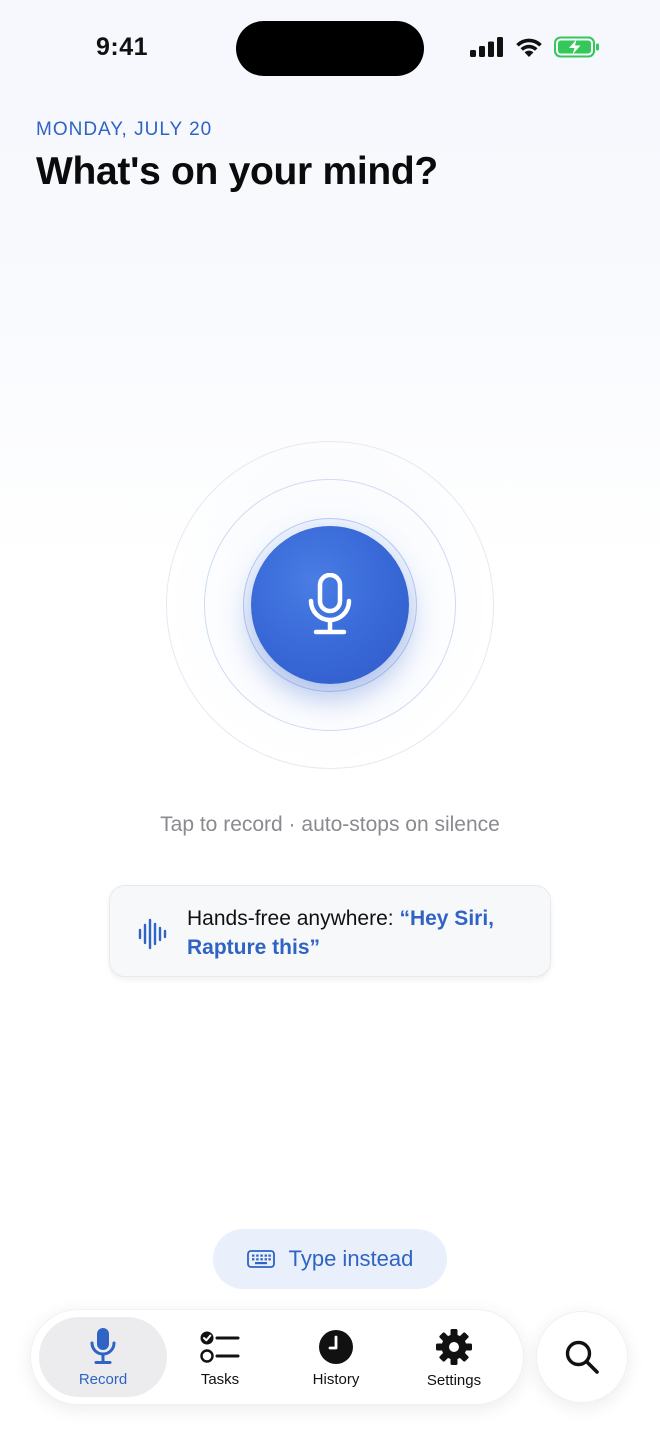 The width and height of the screenshot is (660, 1434). What do you see at coordinates (220, 1379) in the screenshot?
I see `tab-tasks-label: Tasks` at bounding box center [220, 1379].